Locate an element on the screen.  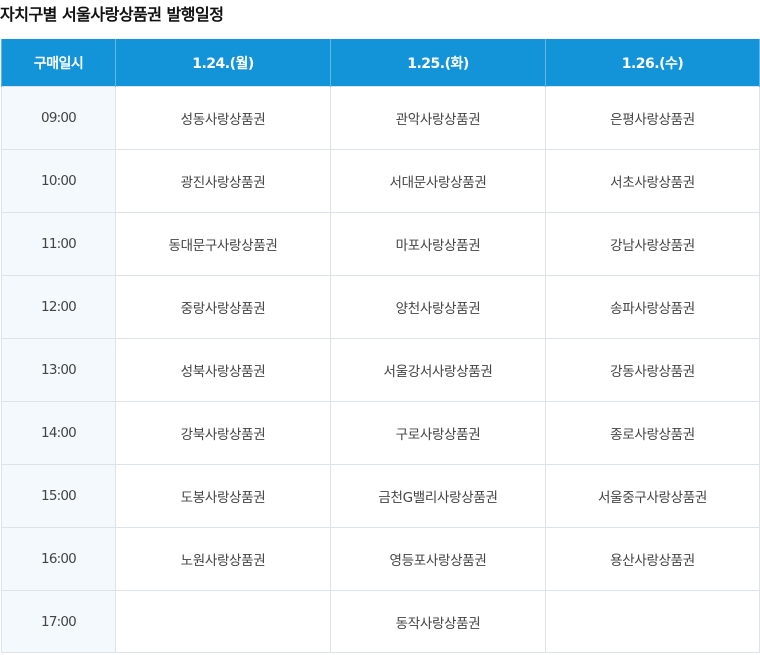
table-row: 11:00 동대문구사랑상품권 마포사랑상품권 강남사랑상품권 is located at coordinates (380, 244).